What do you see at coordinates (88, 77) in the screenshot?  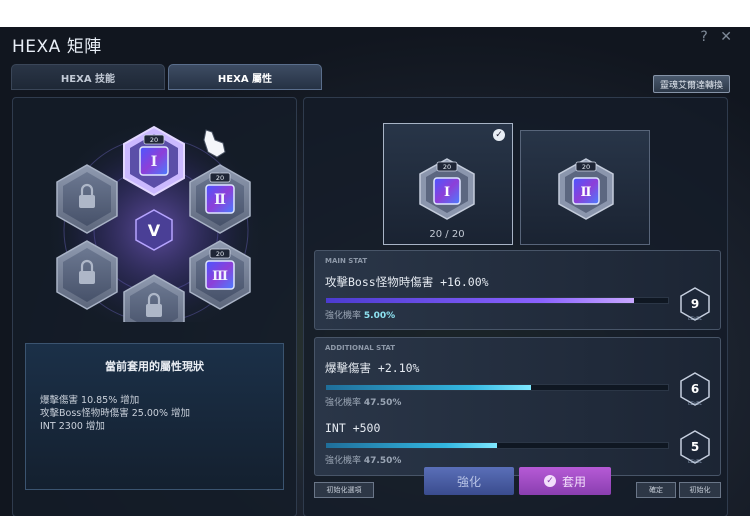 I see `tab-hexa-skill: HEXA 技能` at bounding box center [88, 77].